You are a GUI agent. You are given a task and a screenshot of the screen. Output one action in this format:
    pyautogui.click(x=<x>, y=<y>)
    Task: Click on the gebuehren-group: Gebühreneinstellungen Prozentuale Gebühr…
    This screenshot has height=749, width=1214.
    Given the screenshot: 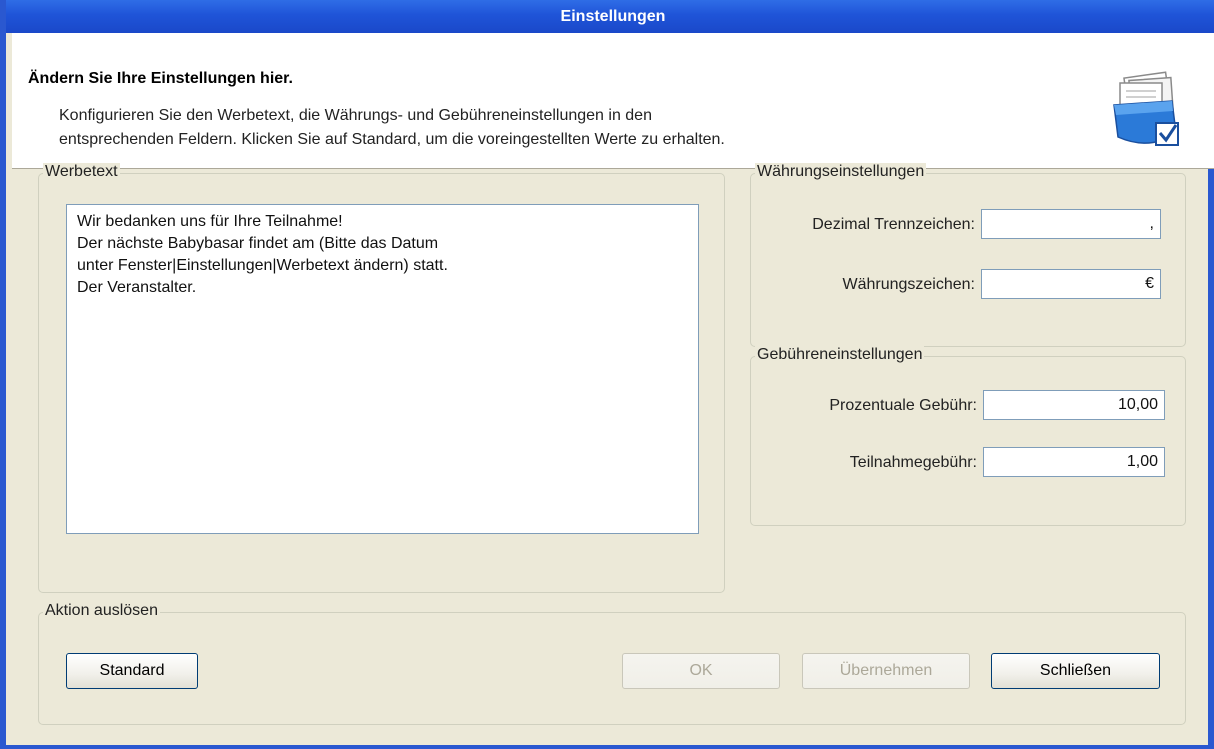 What is the action you would take?
    pyautogui.click(x=968, y=436)
    